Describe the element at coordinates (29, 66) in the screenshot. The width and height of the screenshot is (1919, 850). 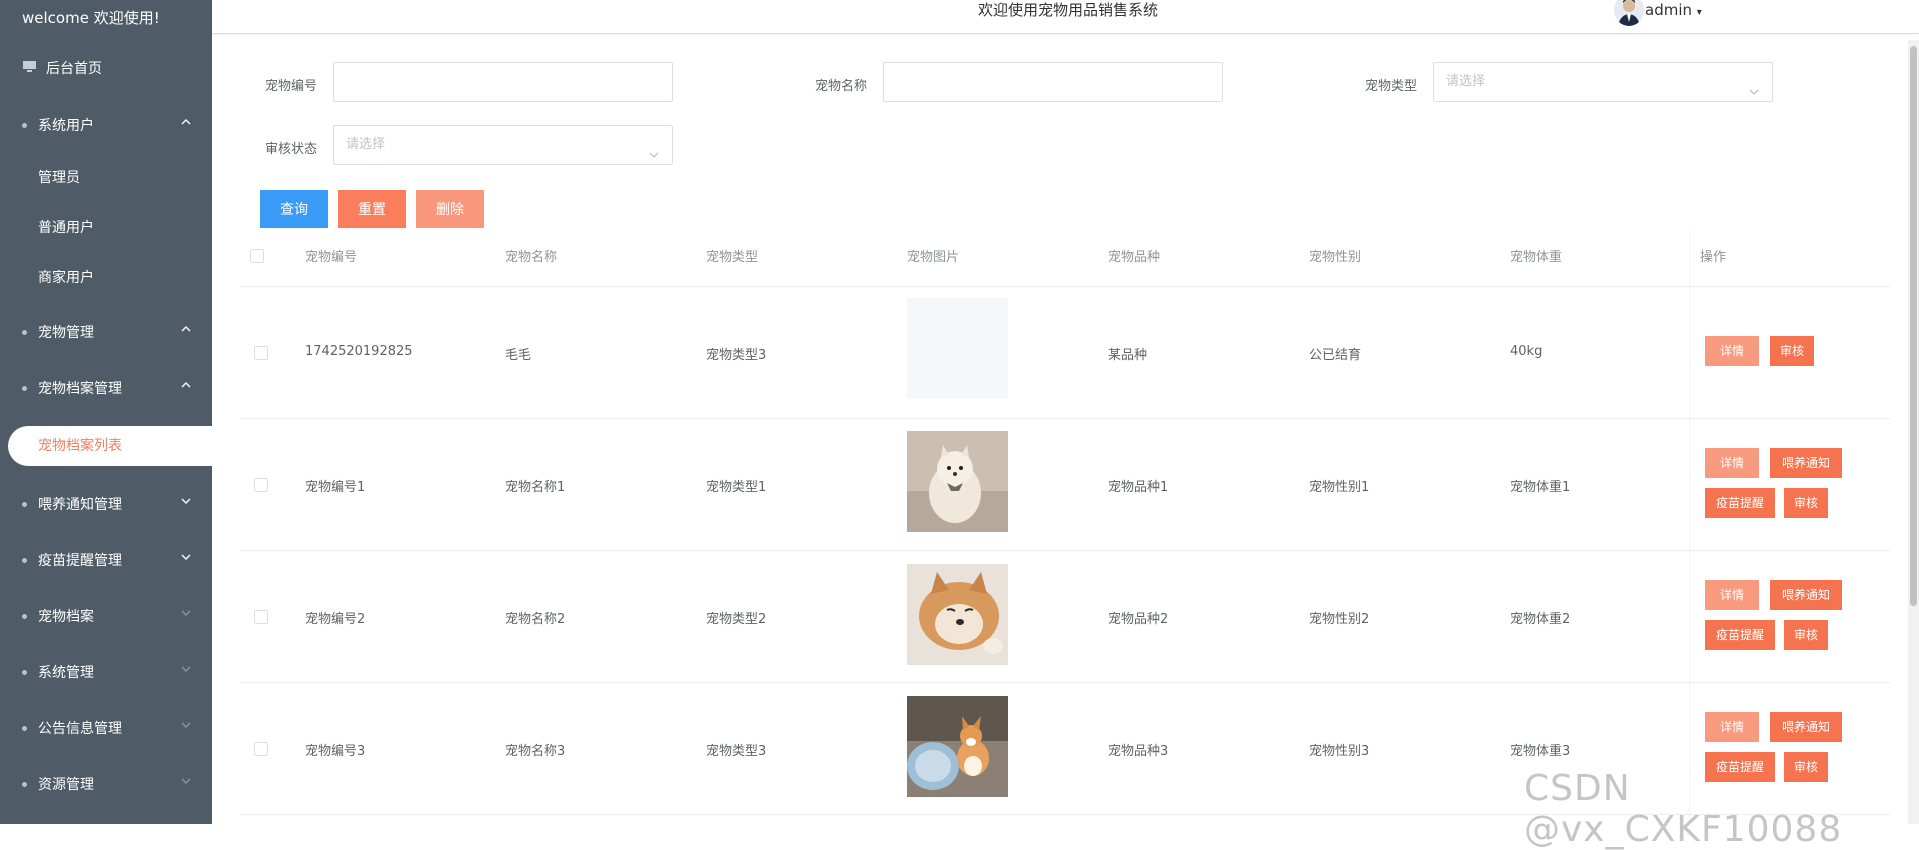
I see `monitor-icon` at that location.